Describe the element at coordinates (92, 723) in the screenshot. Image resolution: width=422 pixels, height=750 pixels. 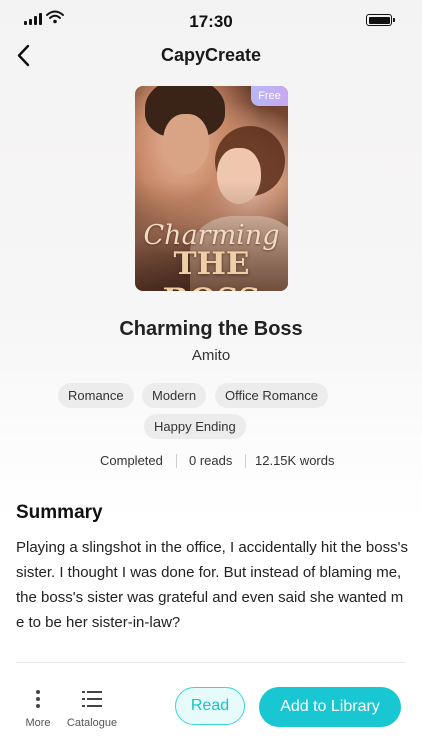
I see `catalogue-label: Catalogue` at that location.